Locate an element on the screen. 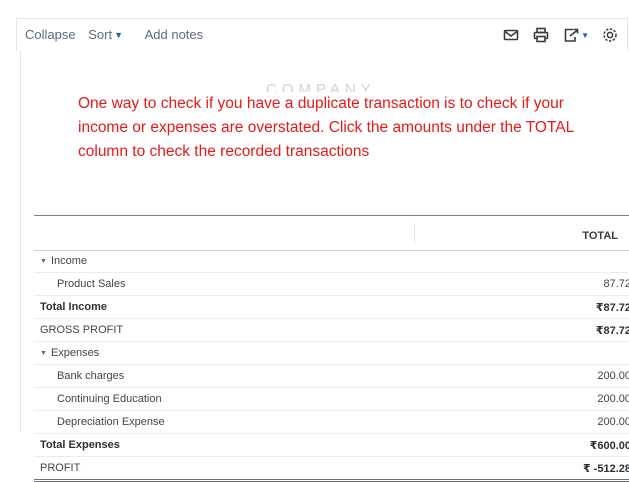  table-row: Total Income ₹87.72 is located at coordinates (331, 307).